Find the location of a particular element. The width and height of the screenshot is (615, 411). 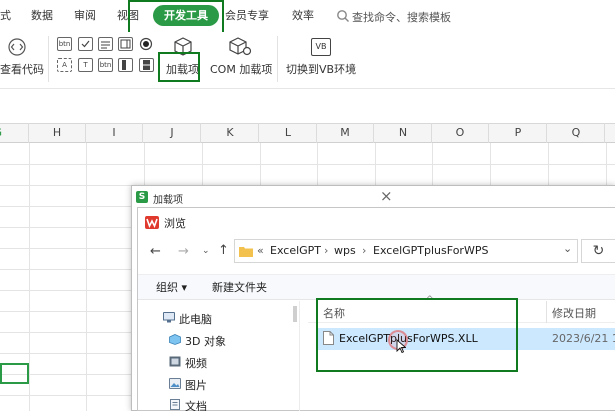

column-header-g: G is located at coordinates (14, 133).